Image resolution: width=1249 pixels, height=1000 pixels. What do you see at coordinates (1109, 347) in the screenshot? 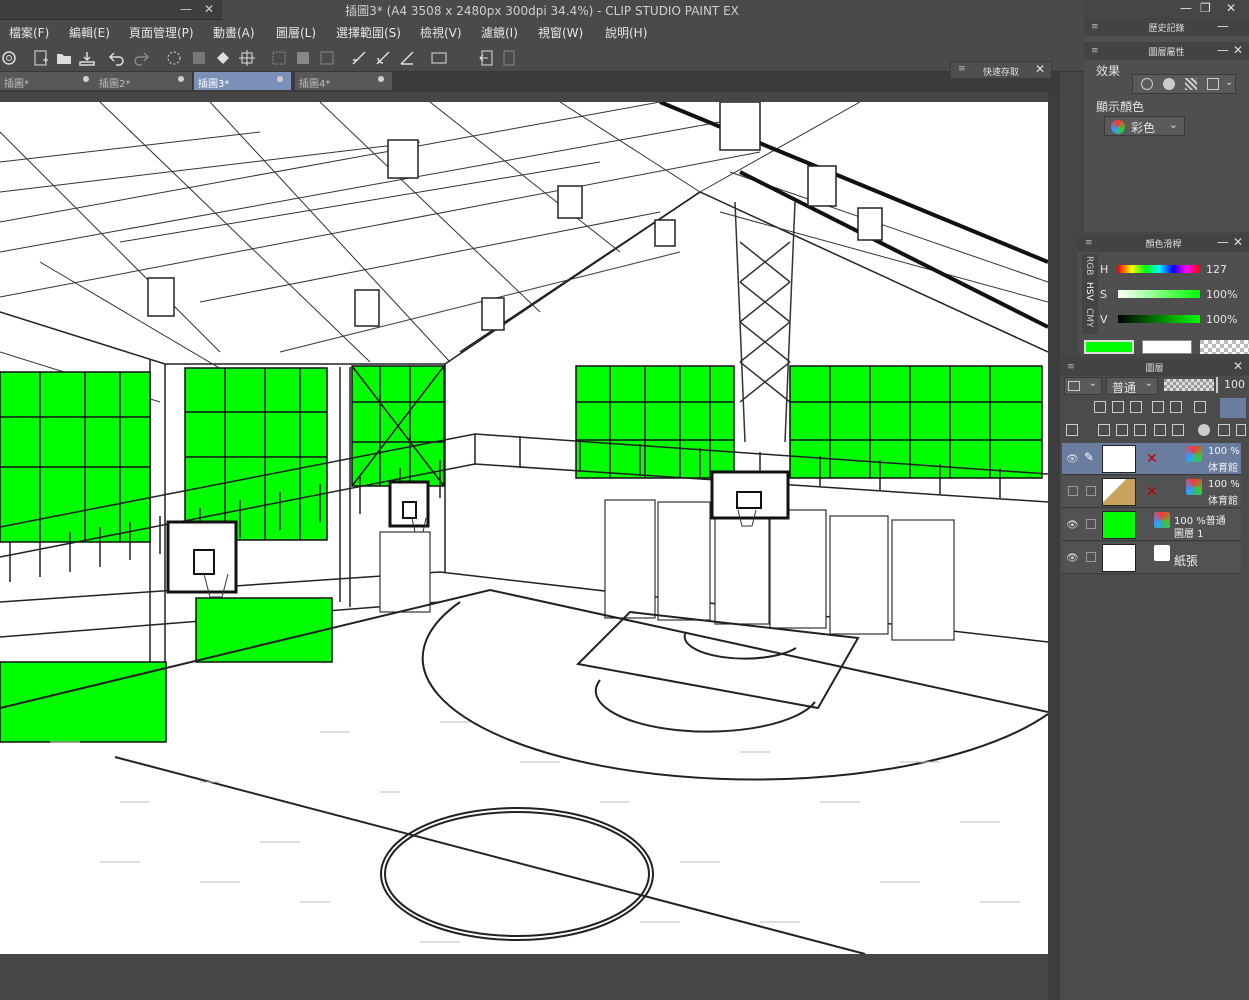
I see `main-color-swatch` at bounding box center [1109, 347].